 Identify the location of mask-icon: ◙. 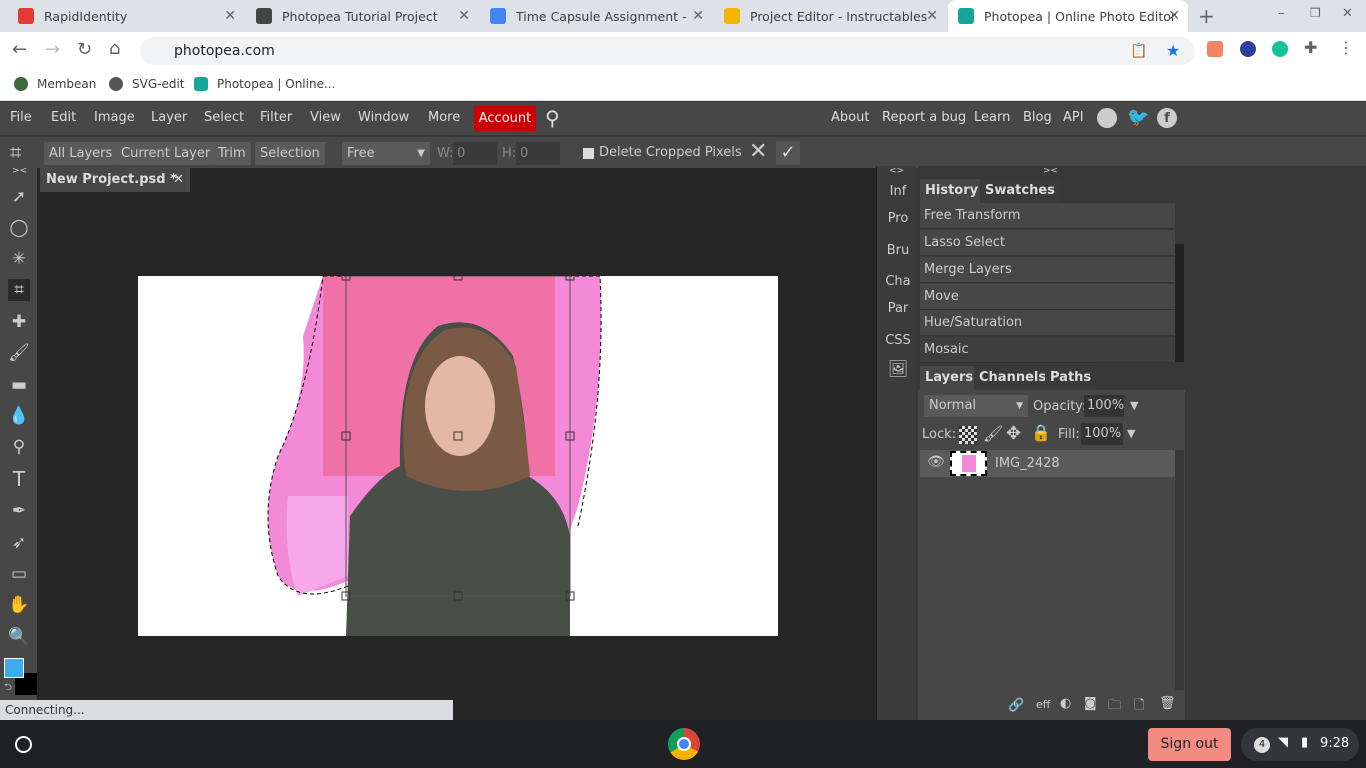
(1090, 703).